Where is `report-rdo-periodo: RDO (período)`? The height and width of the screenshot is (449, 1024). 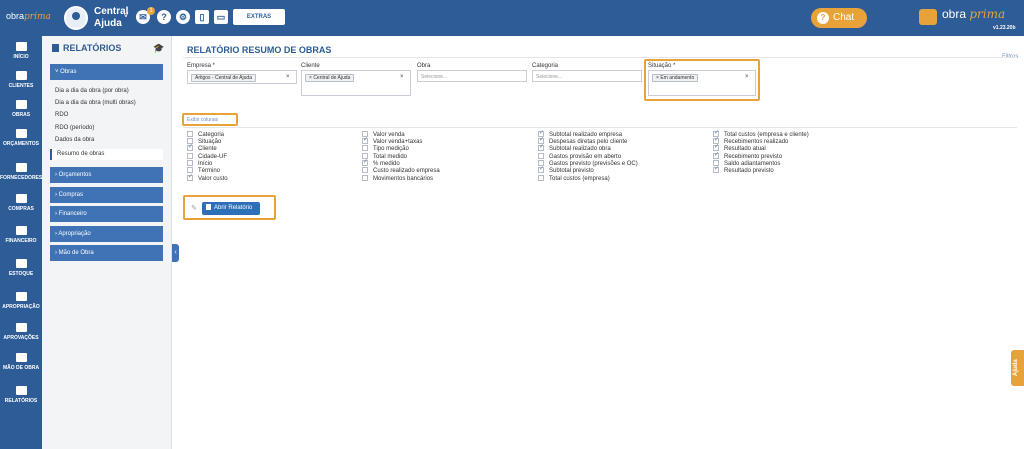 report-rdo-periodo: RDO (período) is located at coordinates (109, 128).